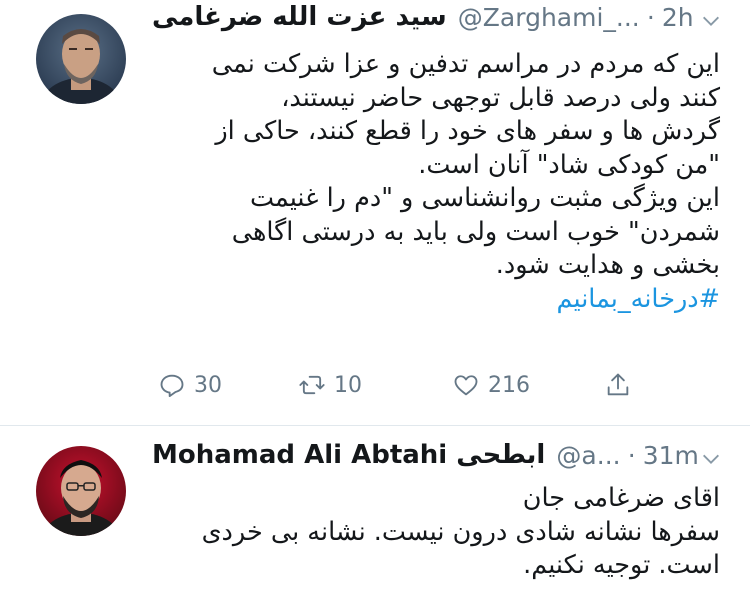 The height and width of the screenshot is (596, 750). I want to click on text-line: "من کودکی شاد" آنان است., so click(569, 164).